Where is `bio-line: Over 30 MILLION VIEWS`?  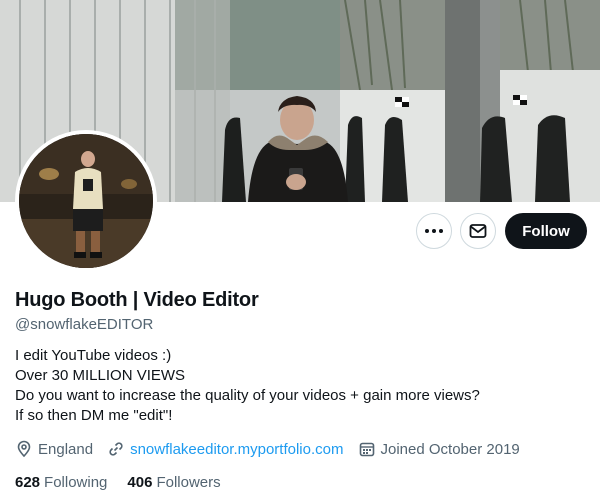 bio-line: Over 30 MILLION VIEWS is located at coordinates (100, 375).